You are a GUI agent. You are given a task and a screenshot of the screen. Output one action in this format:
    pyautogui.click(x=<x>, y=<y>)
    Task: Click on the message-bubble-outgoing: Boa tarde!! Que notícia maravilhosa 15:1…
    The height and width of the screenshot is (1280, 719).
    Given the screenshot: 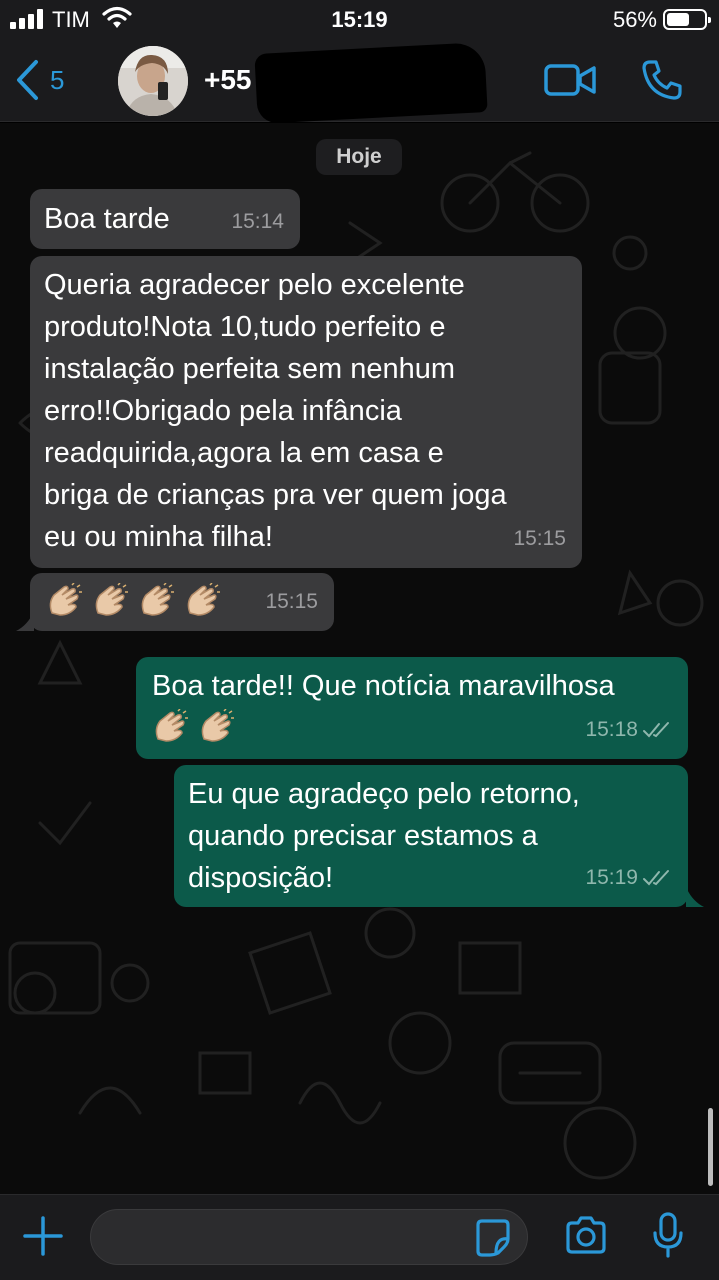 What is the action you would take?
    pyautogui.click(x=412, y=708)
    